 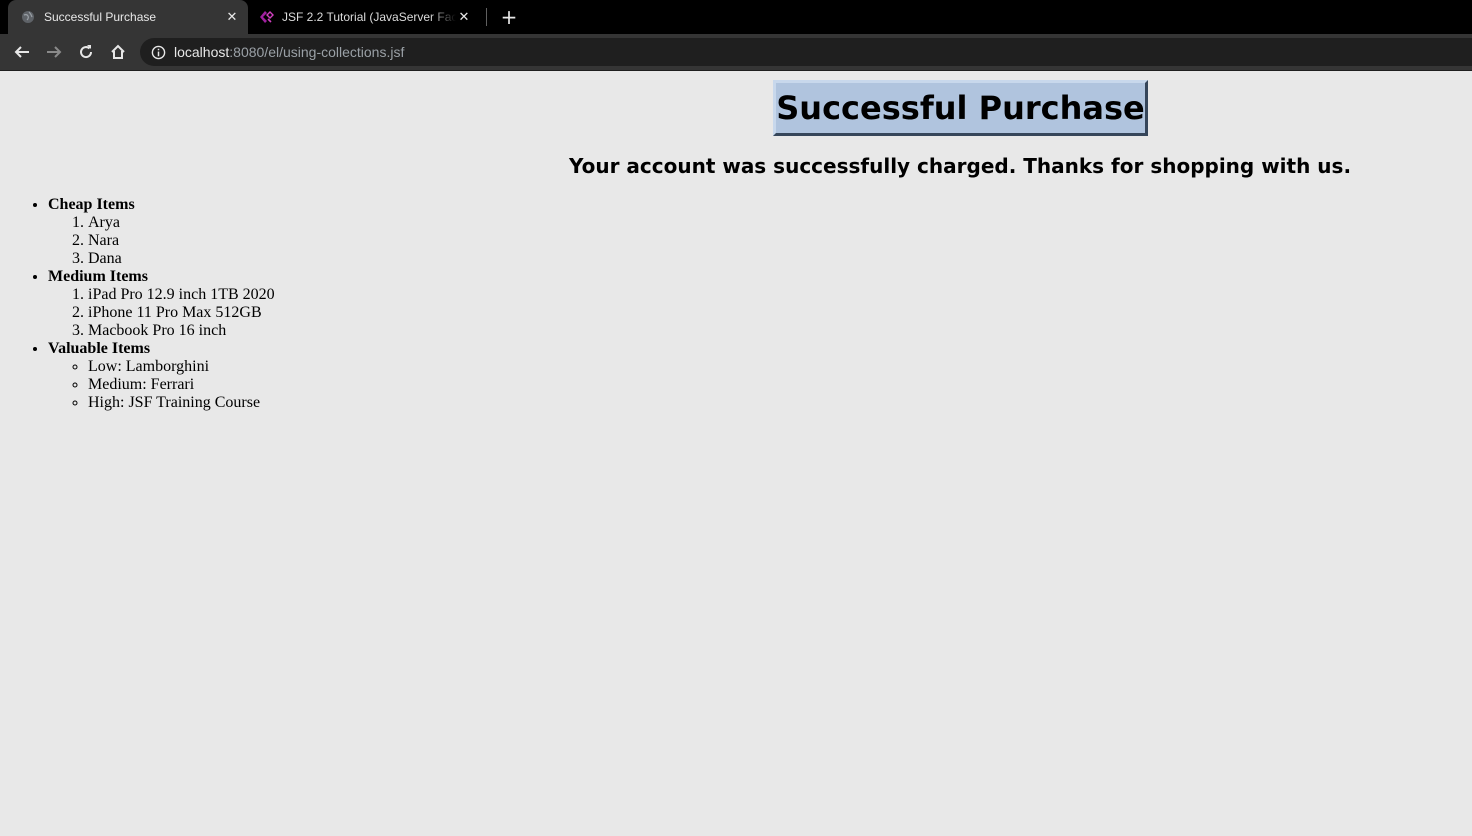 I want to click on tab-jsf-tutorial: JSF 2.2 Tutorial (JavaServer Faces ✕, so click(x=368, y=17).